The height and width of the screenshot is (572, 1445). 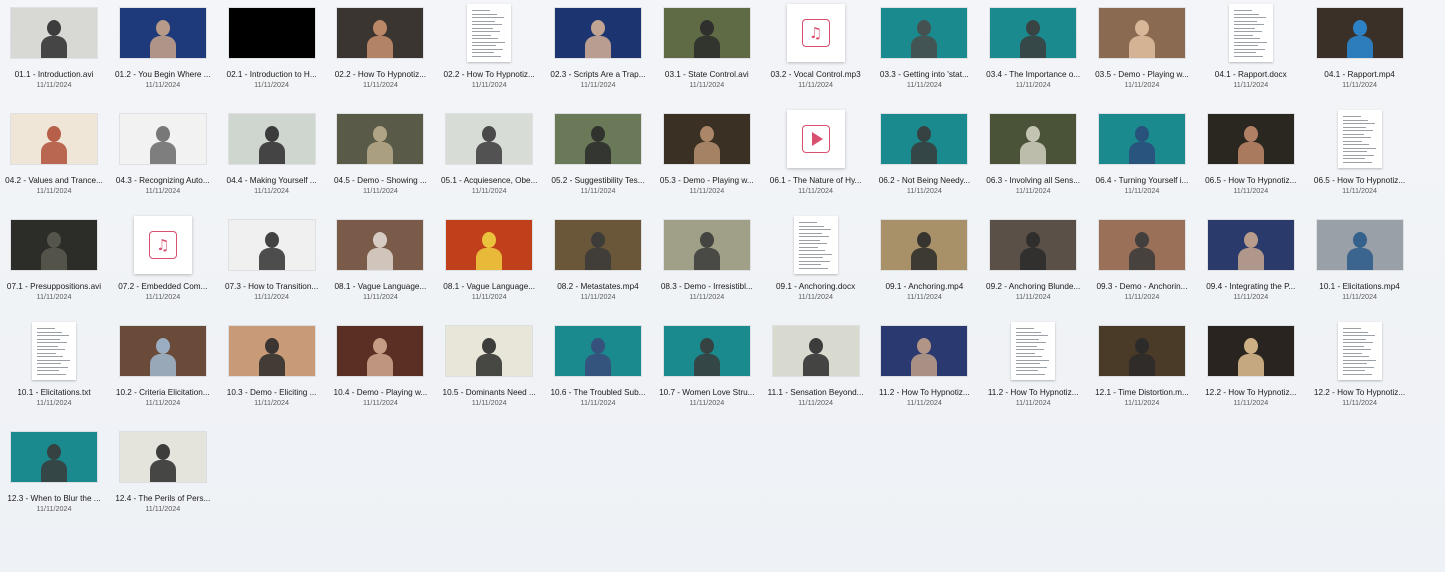 I want to click on file-item: 02.1 - Introduction to H... 11/11/2024, so click(x=272, y=53).